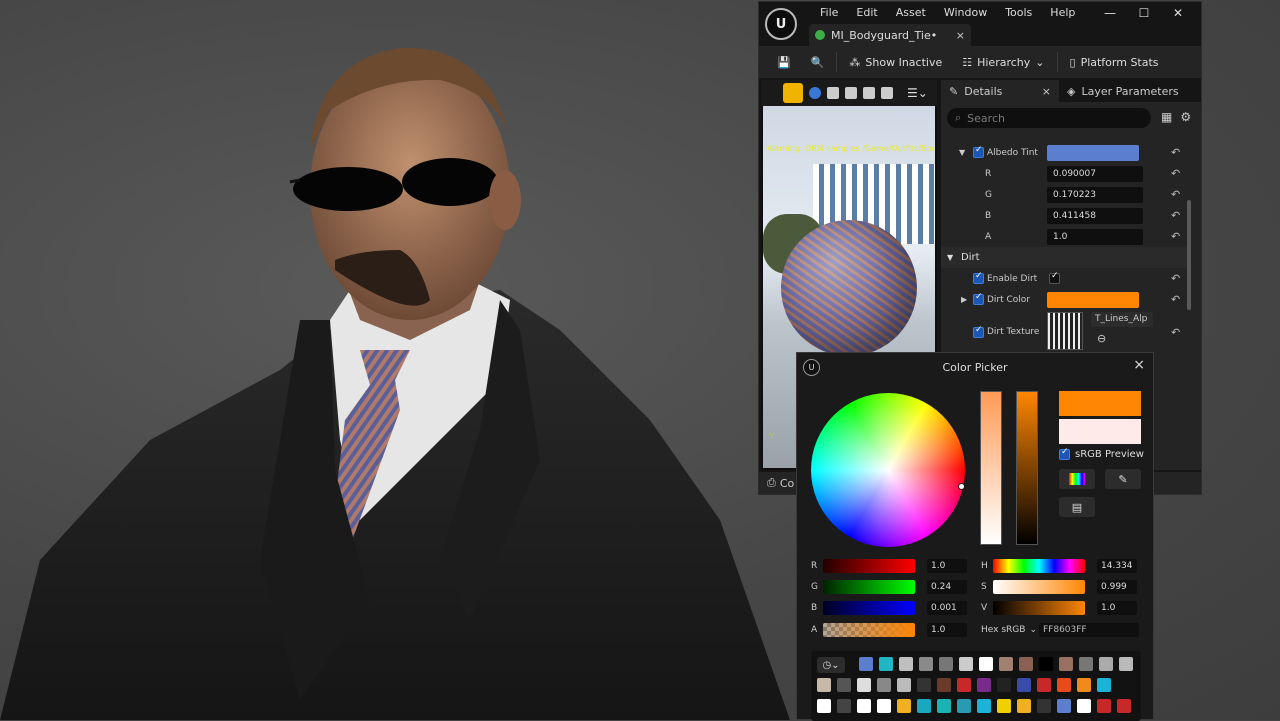 The width and height of the screenshot is (1280, 721). Describe the element at coordinates (869, 93) in the screenshot. I see `cube-preview-icon` at that location.